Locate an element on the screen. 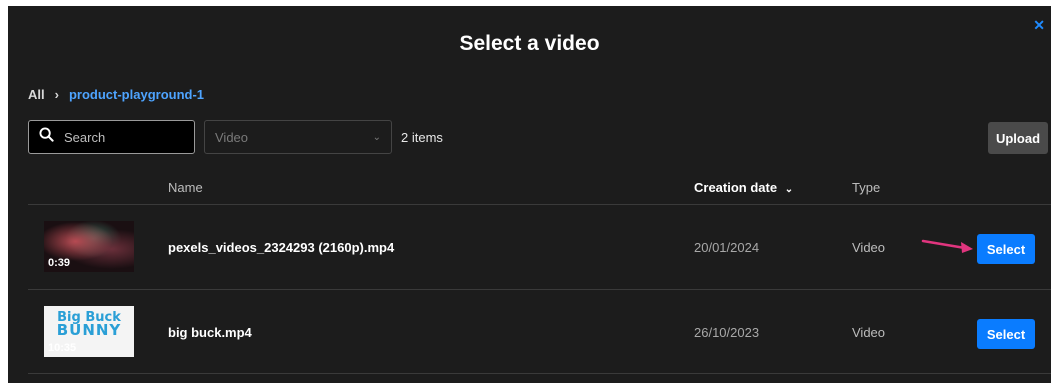 The image size is (1051, 383). video-duration: 0:39 is located at coordinates (59, 263).